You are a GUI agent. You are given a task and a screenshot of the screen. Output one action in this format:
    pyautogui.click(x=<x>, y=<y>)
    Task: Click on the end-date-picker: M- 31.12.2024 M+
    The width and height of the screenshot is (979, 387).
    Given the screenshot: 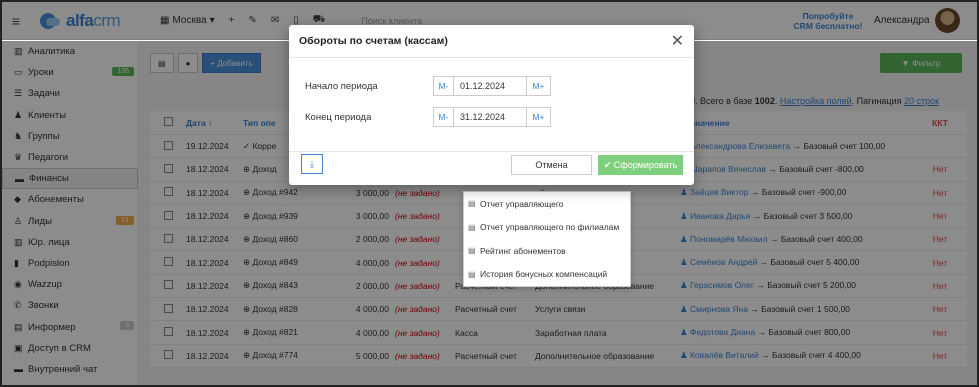 What is the action you would take?
    pyautogui.click(x=492, y=117)
    